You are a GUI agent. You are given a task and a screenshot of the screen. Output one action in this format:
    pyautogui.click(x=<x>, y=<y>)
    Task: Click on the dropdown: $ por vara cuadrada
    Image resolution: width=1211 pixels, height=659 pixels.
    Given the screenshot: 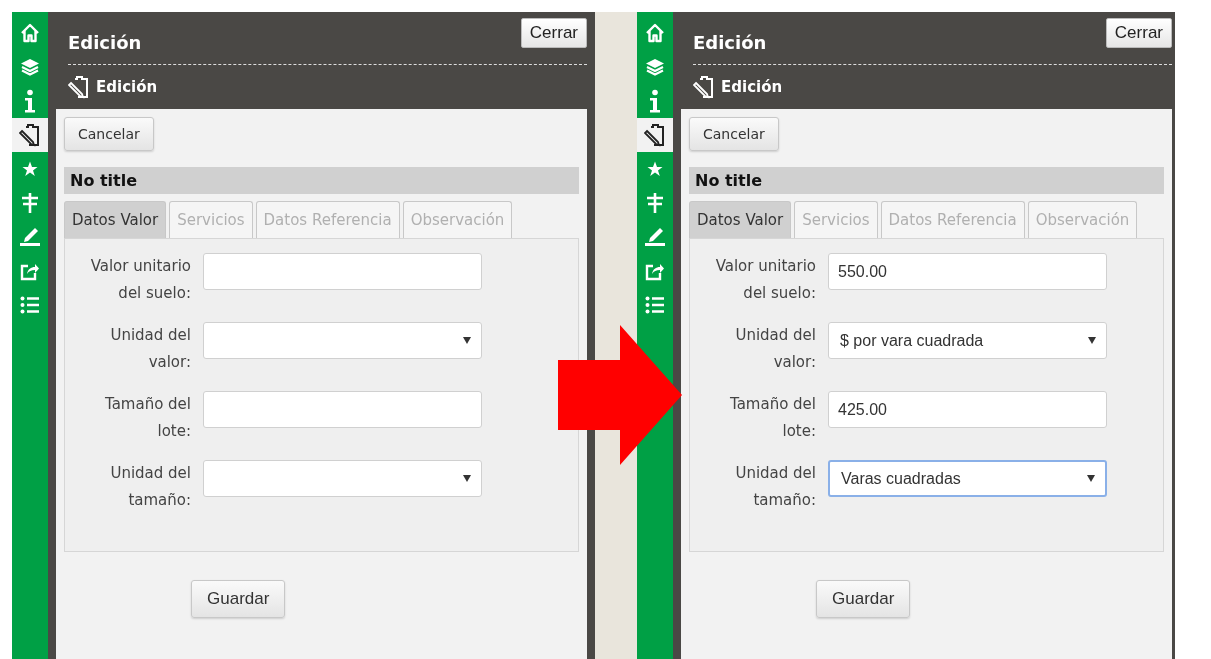 What is the action you would take?
    pyautogui.click(x=967, y=340)
    